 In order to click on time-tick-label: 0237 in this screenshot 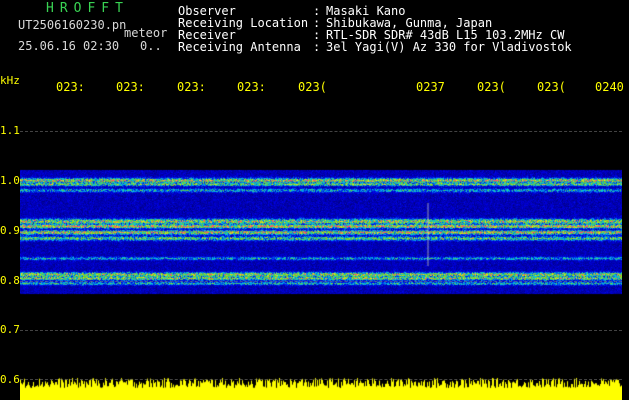, I will do `click(430, 87)`.